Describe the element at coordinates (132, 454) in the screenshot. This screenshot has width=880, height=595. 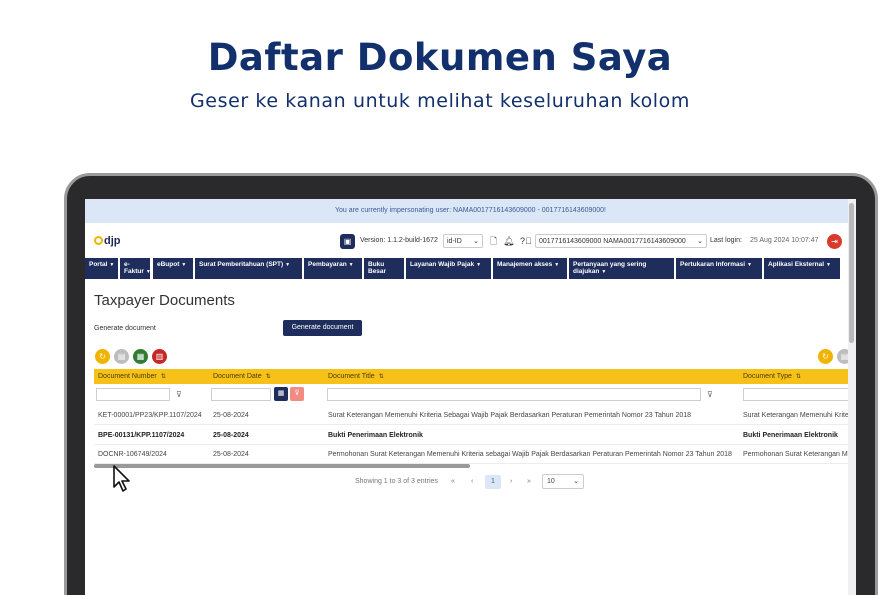
I see `cell-number: DOCNR-106749/2024` at that location.